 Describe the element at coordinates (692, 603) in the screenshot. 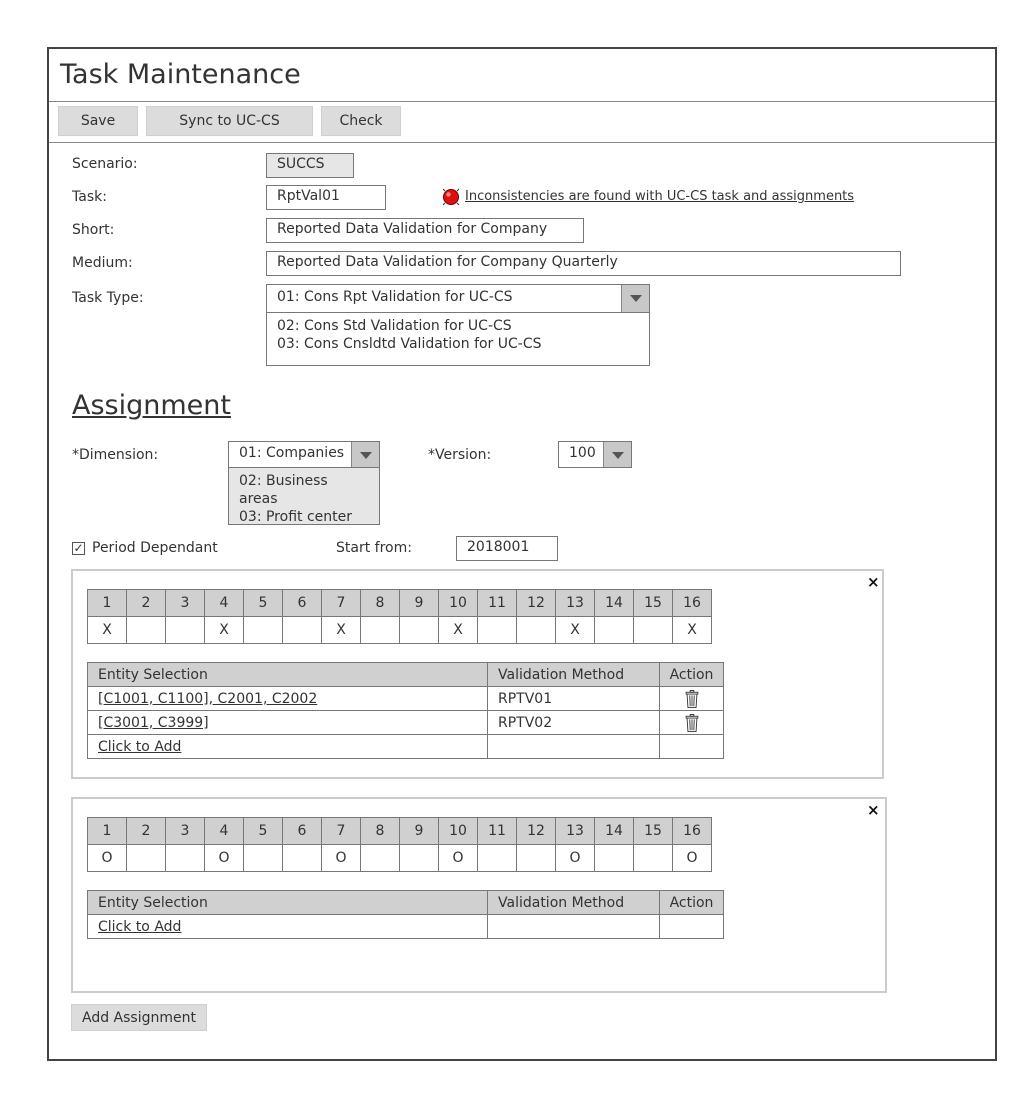

I see `period-header-cell: 16` at that location.